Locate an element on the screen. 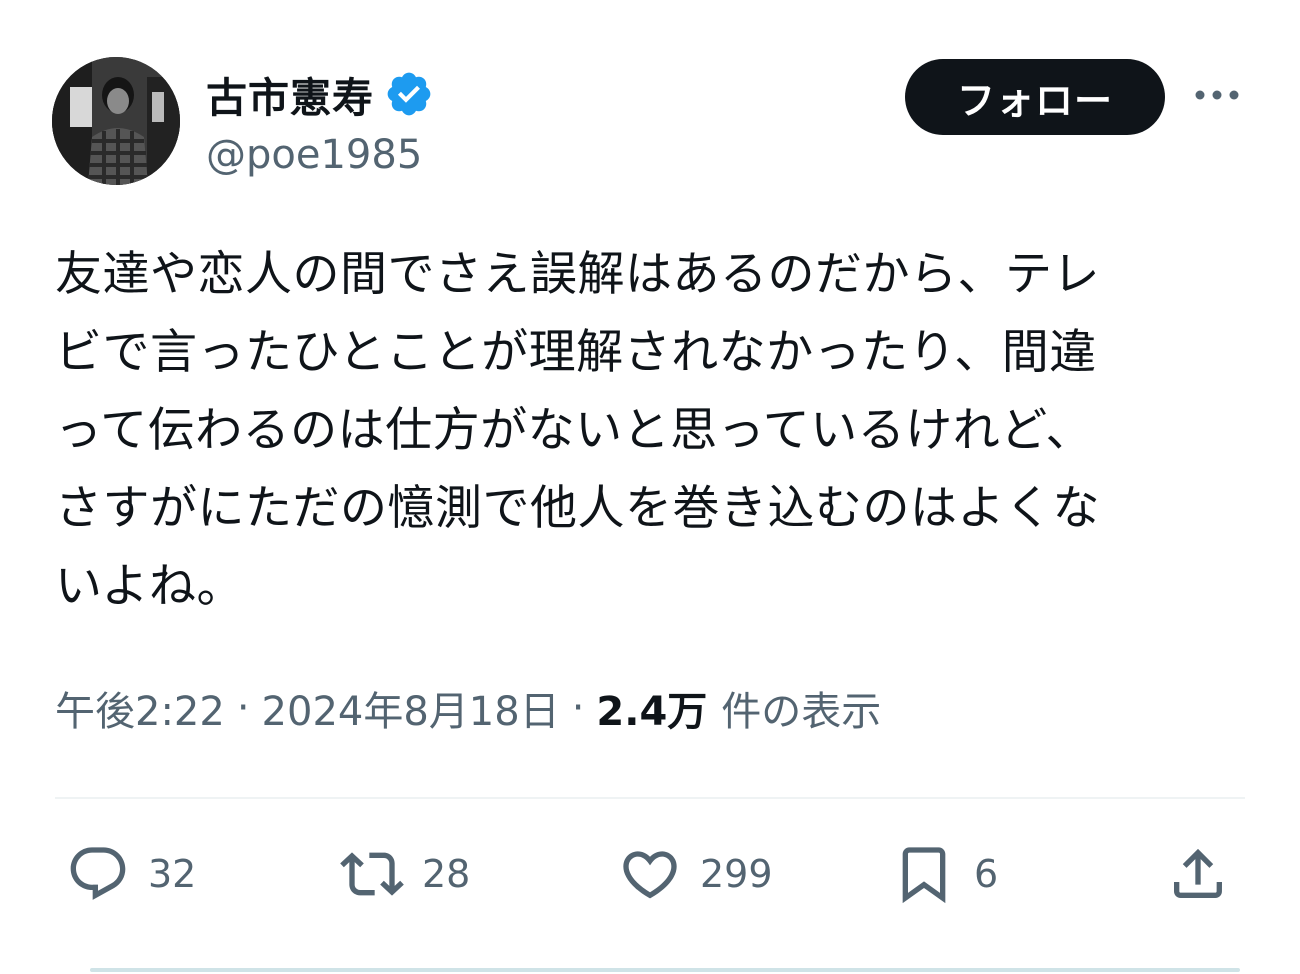 The width and height of the screenshot is (1300, 974). tweet-meta: 午後2:22 · 2024年8月18日 · 2.4万 件の表示 is located at coordinates (468, 708).